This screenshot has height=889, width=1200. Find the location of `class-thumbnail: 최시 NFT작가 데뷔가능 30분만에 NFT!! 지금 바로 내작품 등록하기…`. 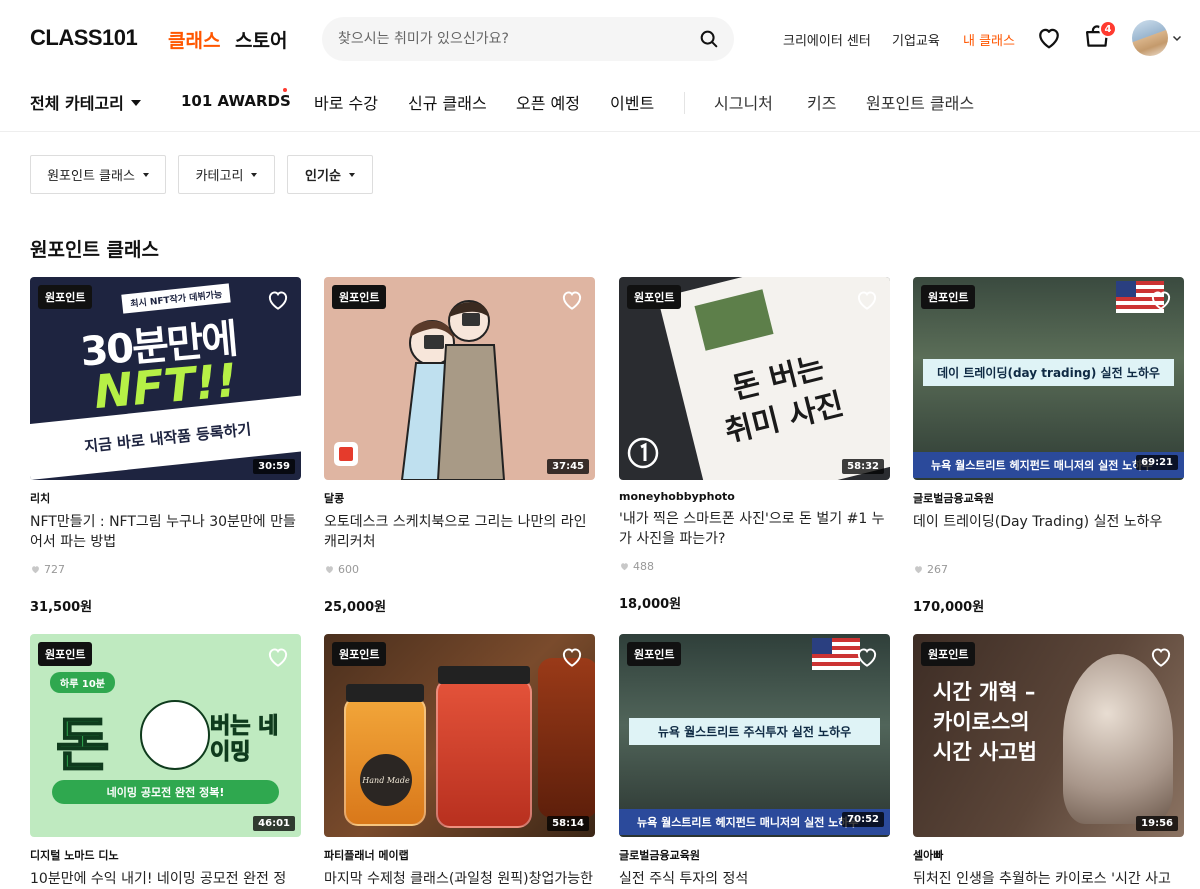

class-thumbnail: 최시 NFT작가 데뷔가능 30분만에 NFT!! 지금 바로 내작품 등록하기… is located at coordinates (165, 378).